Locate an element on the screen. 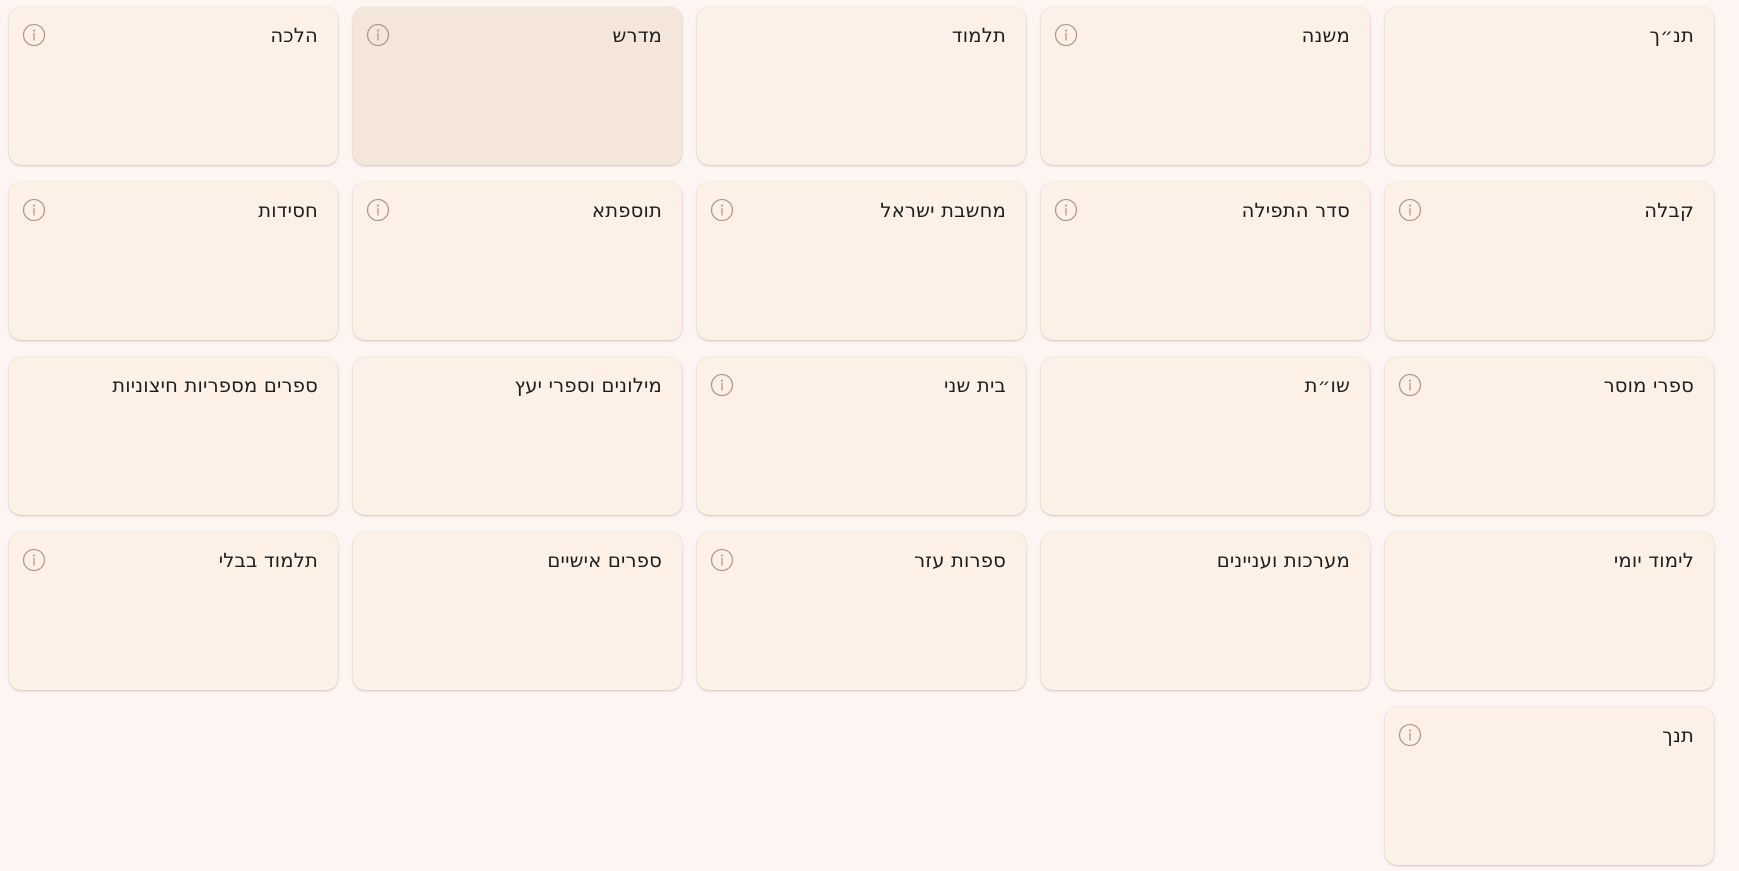 The height and width of the screenshot is (871, 1739). category-card: תנ״ך is located at coordinates (1549, 86).